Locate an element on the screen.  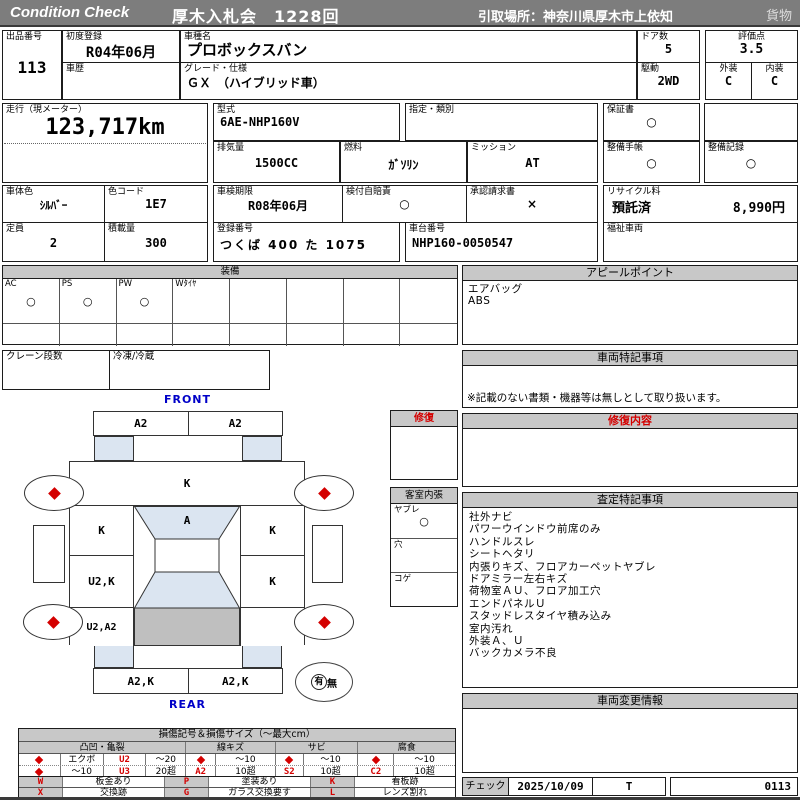
equip-cell-empty is located at coordinates (372, 301).